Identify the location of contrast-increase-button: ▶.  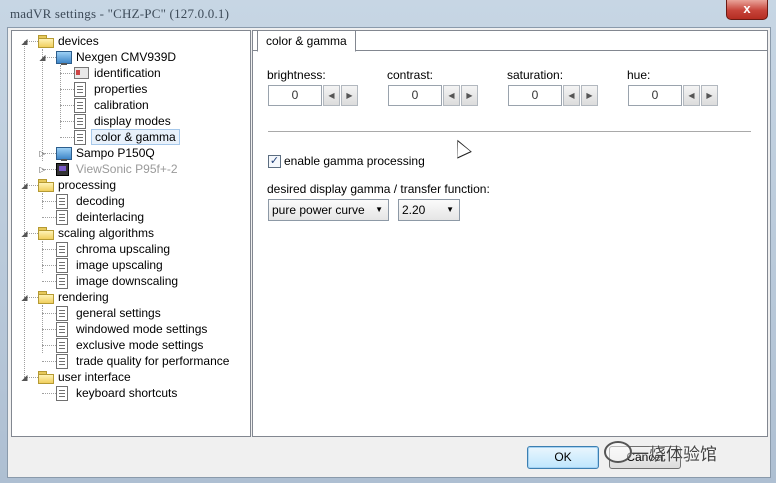
(469, 95).